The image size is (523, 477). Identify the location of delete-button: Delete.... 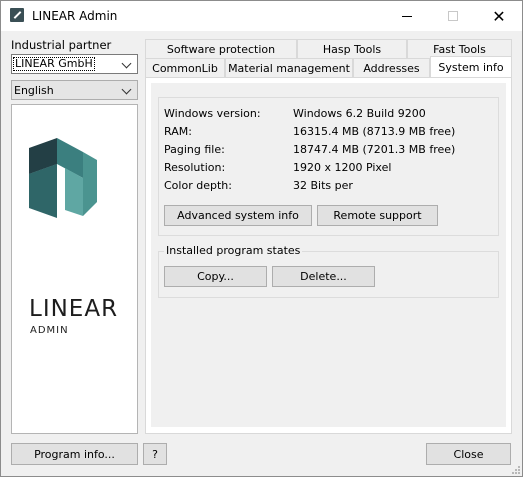
(323, 276).